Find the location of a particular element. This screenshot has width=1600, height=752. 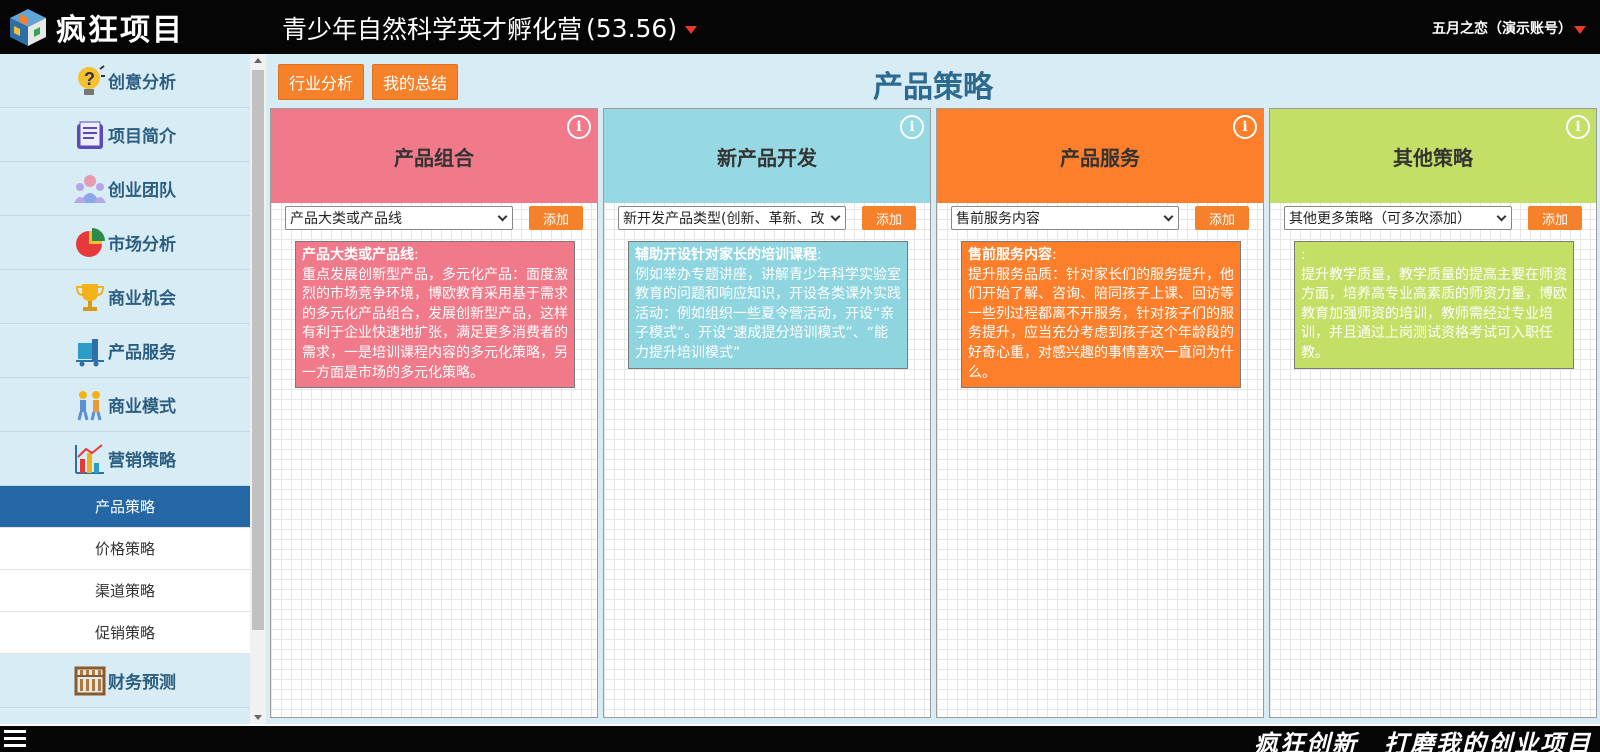

sub-item-price-strategy: 价格策略 is located at coordinates (125, 549).